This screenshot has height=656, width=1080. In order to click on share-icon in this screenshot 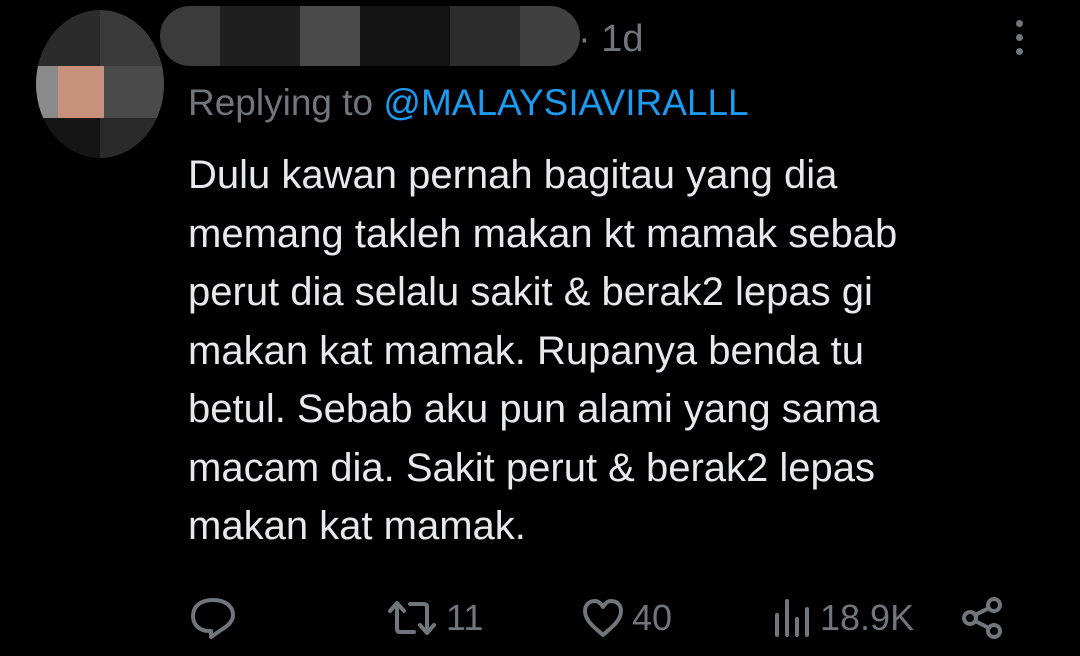, I will do `click(982, 618)`.